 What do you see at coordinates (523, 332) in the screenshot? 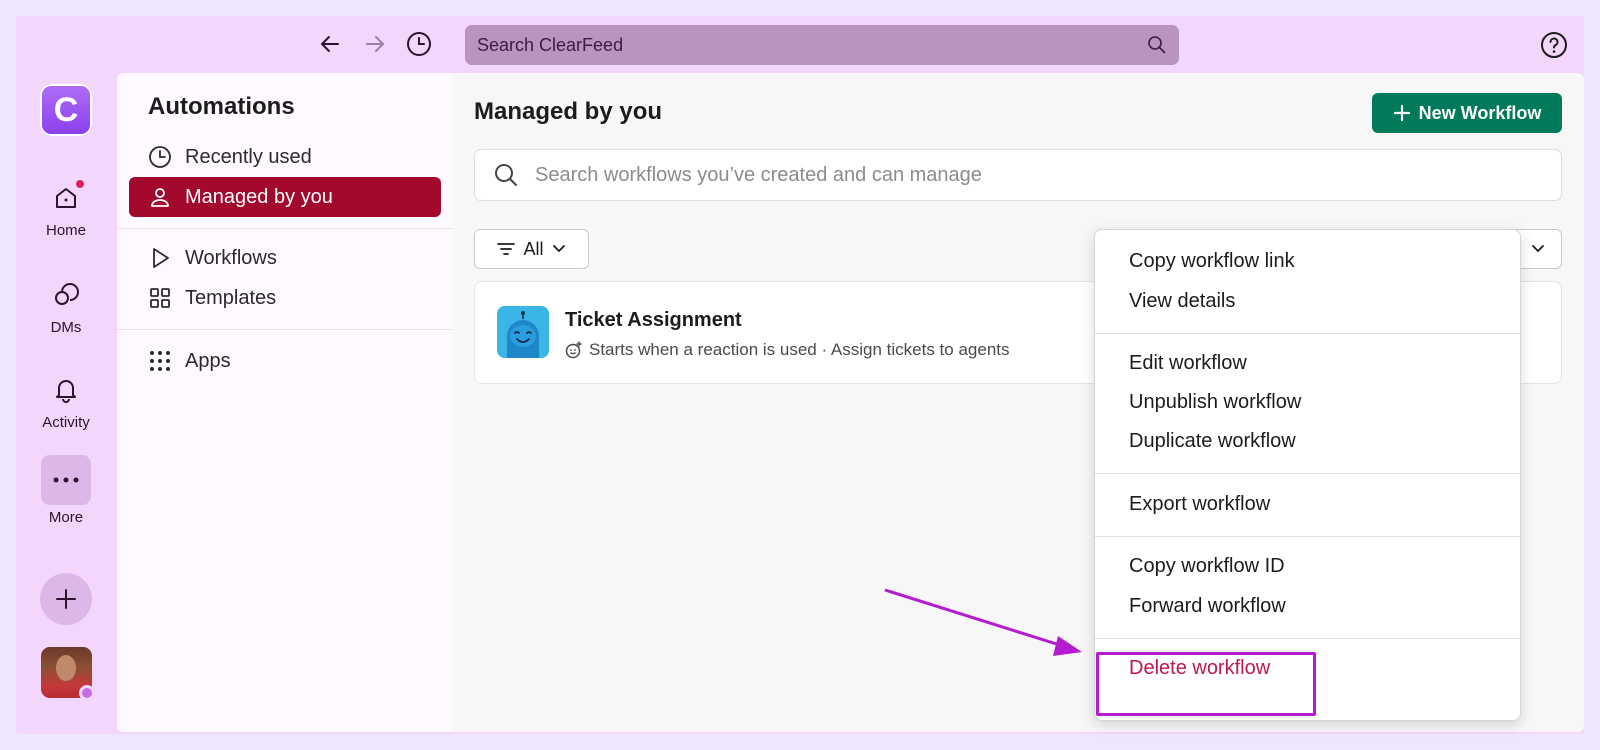
I see `robot-icon` at bounding box center [523, 332].